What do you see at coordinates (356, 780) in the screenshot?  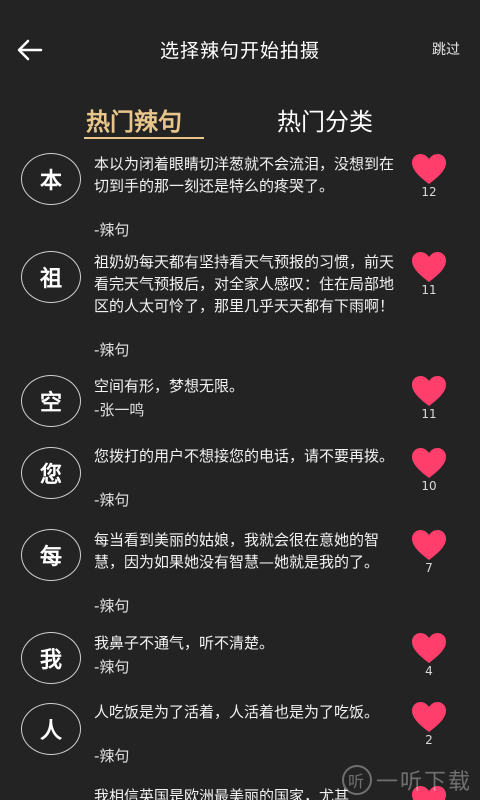 I see `listen-logo-icon: 听` at bounding box center [356, 780].